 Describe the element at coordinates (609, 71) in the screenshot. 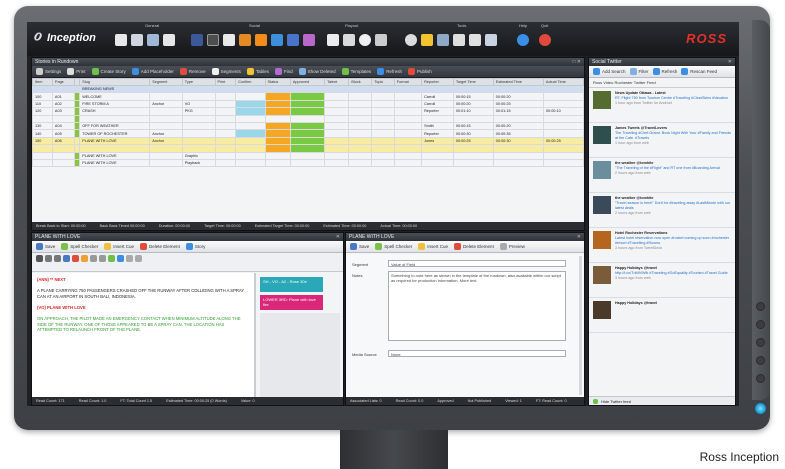

I see `add-search-button: Add Search` at that location.